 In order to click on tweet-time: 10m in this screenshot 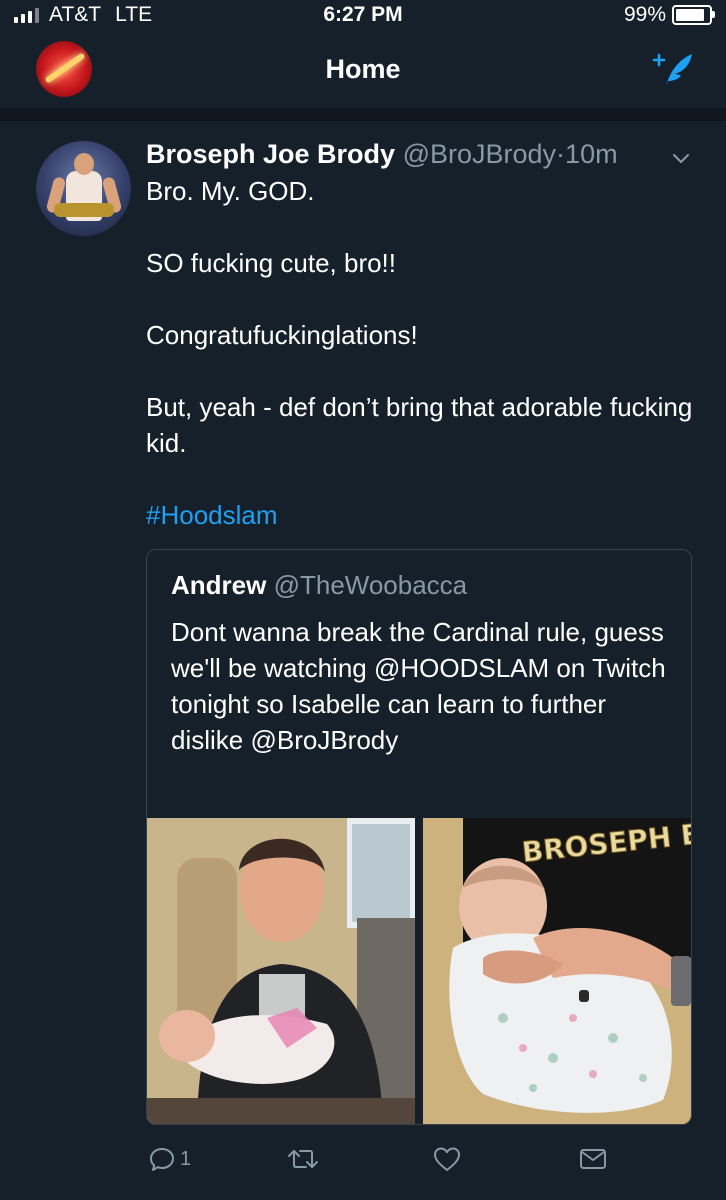, I will do `click(591, 154)`.